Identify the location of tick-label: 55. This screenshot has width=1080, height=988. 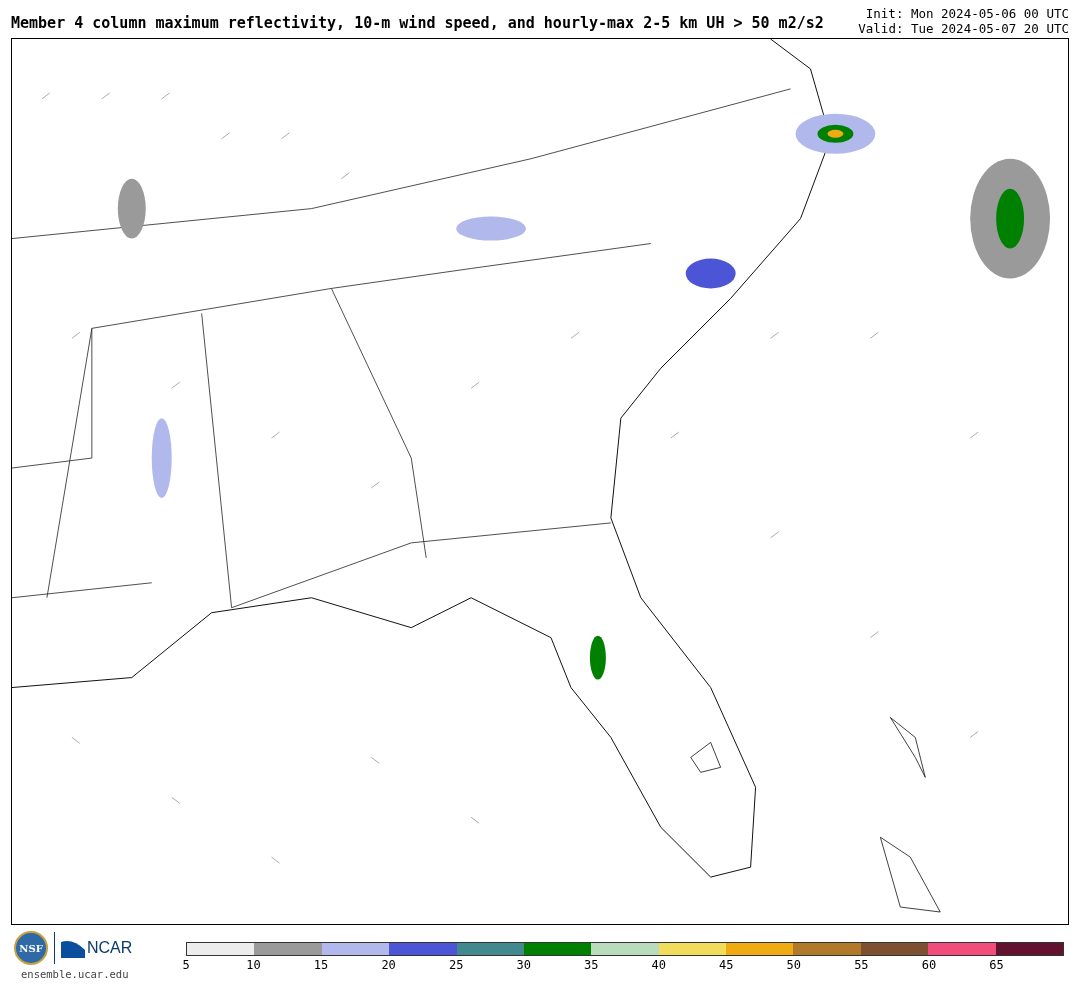
(861, 965).